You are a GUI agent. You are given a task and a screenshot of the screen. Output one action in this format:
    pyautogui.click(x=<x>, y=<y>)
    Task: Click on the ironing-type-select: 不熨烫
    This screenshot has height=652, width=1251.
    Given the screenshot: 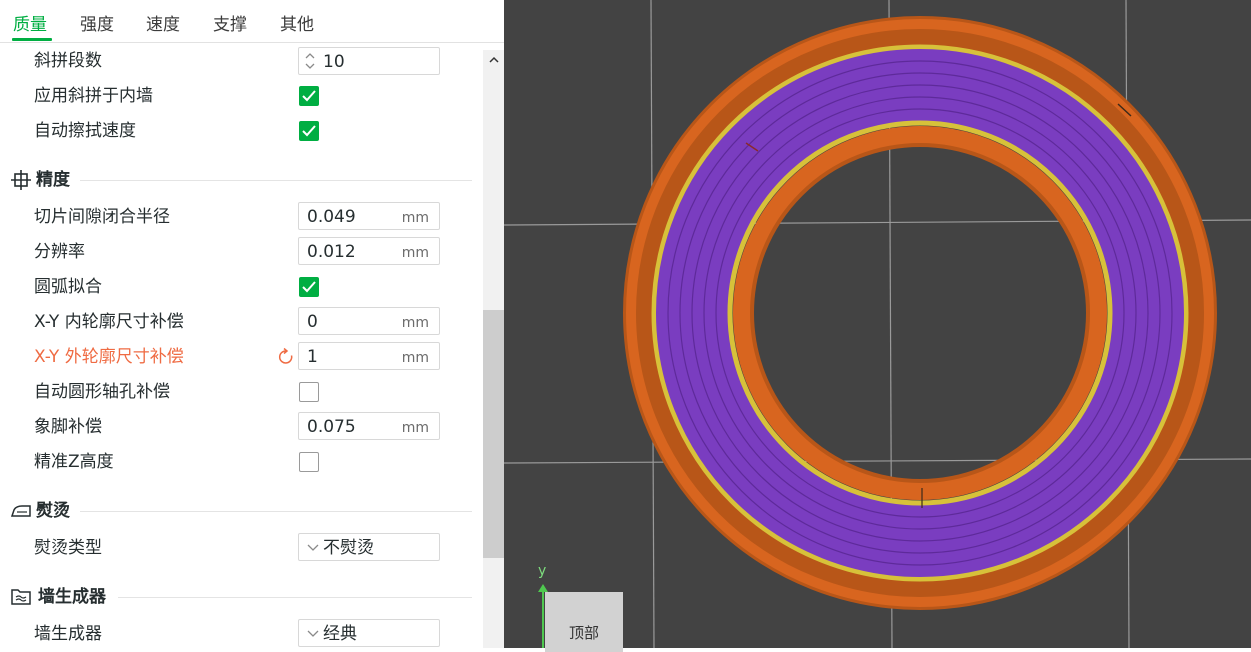 What is the action you would take?
    pyautogui.click(x=369, y=547)
    